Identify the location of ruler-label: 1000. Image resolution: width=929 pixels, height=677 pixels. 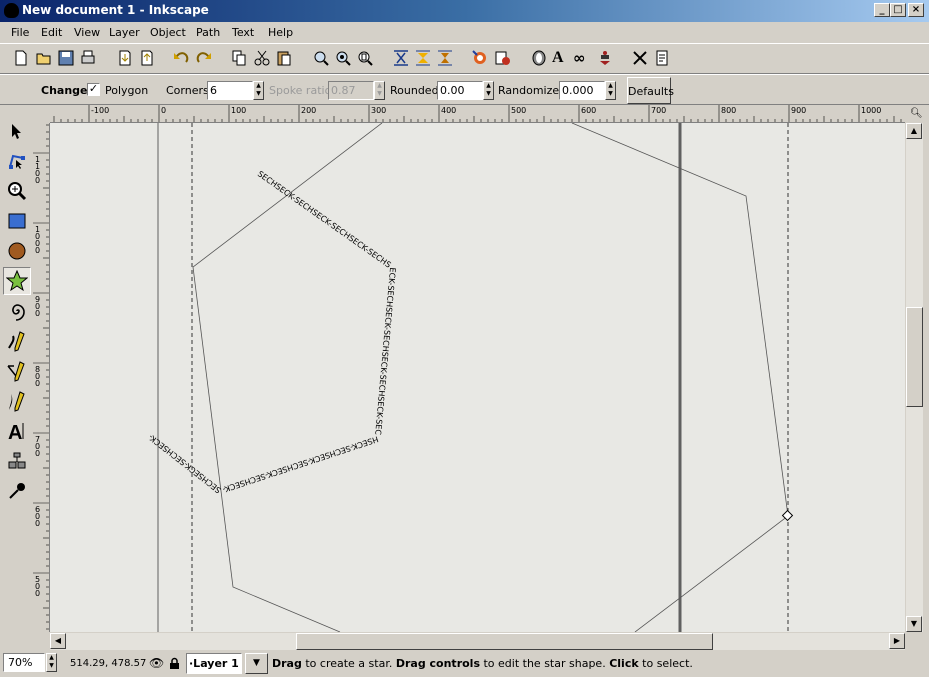
(871, 110).